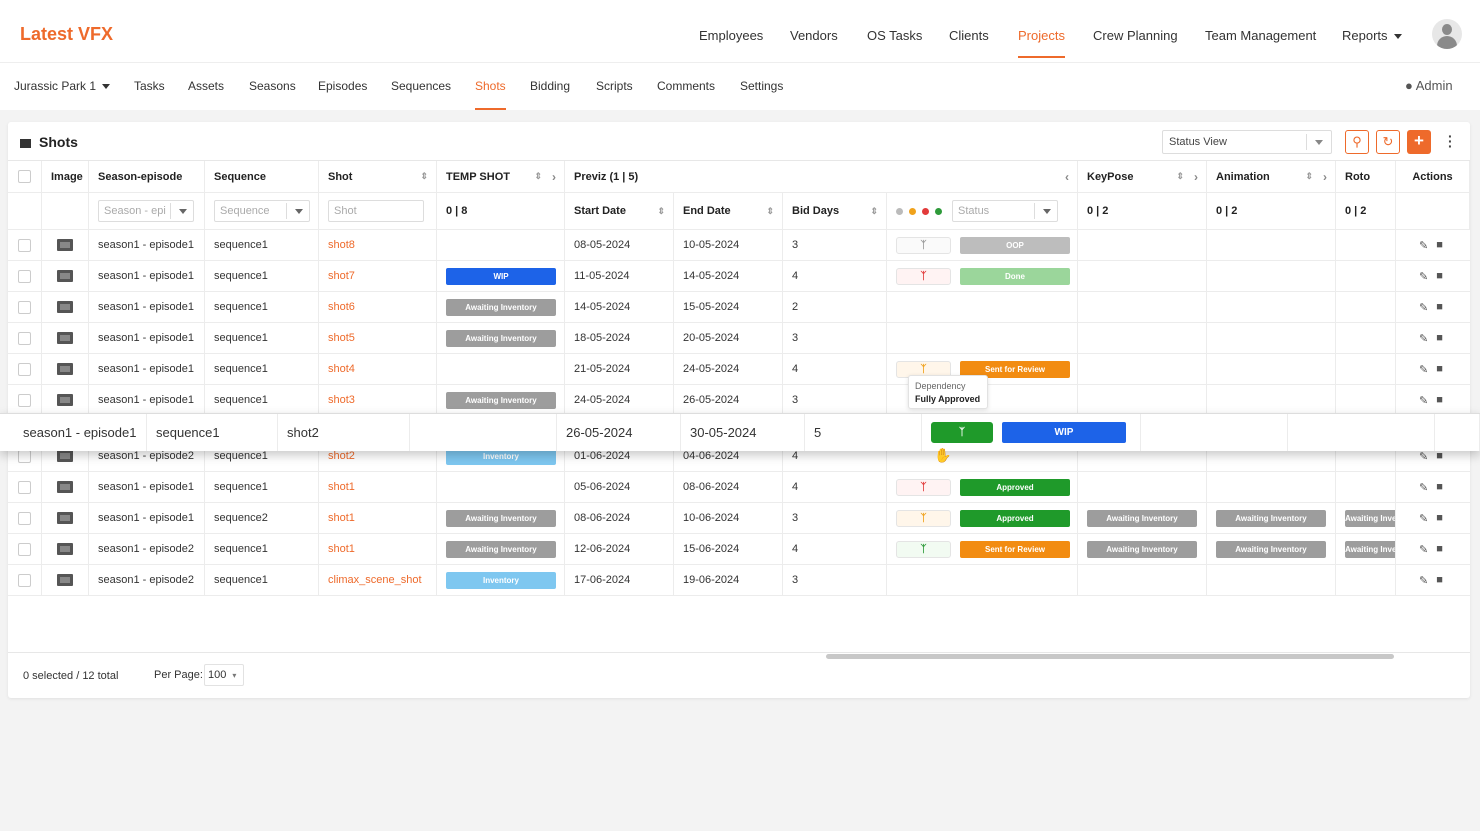 Image resolution: width=1480 pixels, height=831 pixels. What do you see at coordinates (1357, 142) in the screenshot?
I see `search-button: ⚲` at bounding box center [1357, 142].